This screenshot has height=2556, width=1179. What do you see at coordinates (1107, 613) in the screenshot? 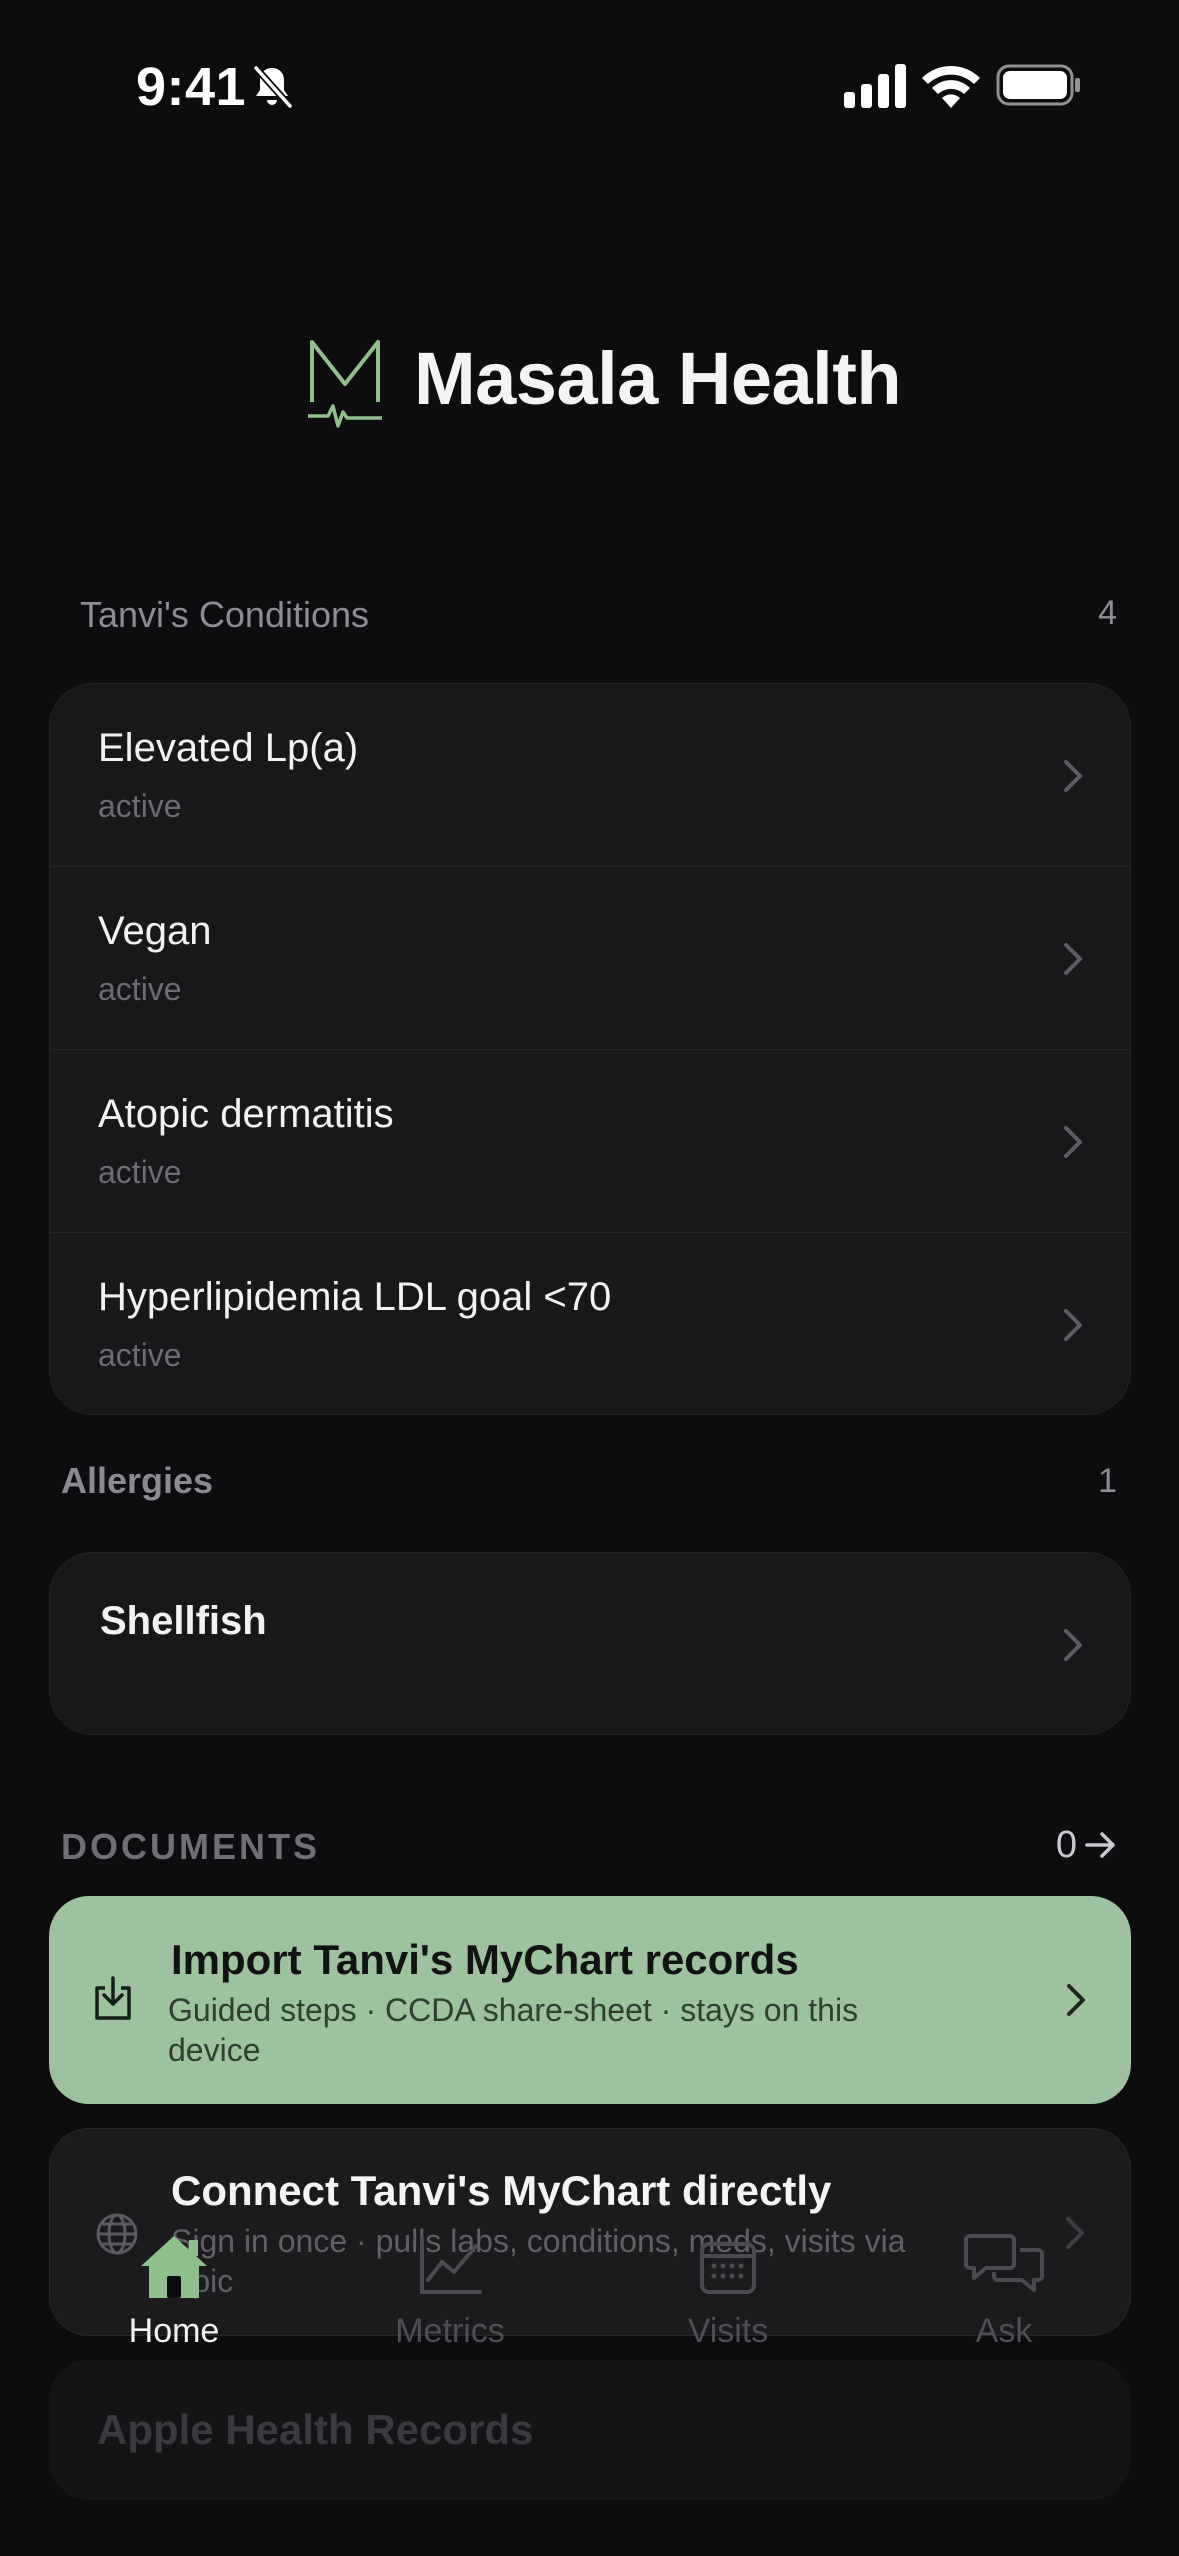
I see `conditions-count: 4` at bounding box center [1107, 613].